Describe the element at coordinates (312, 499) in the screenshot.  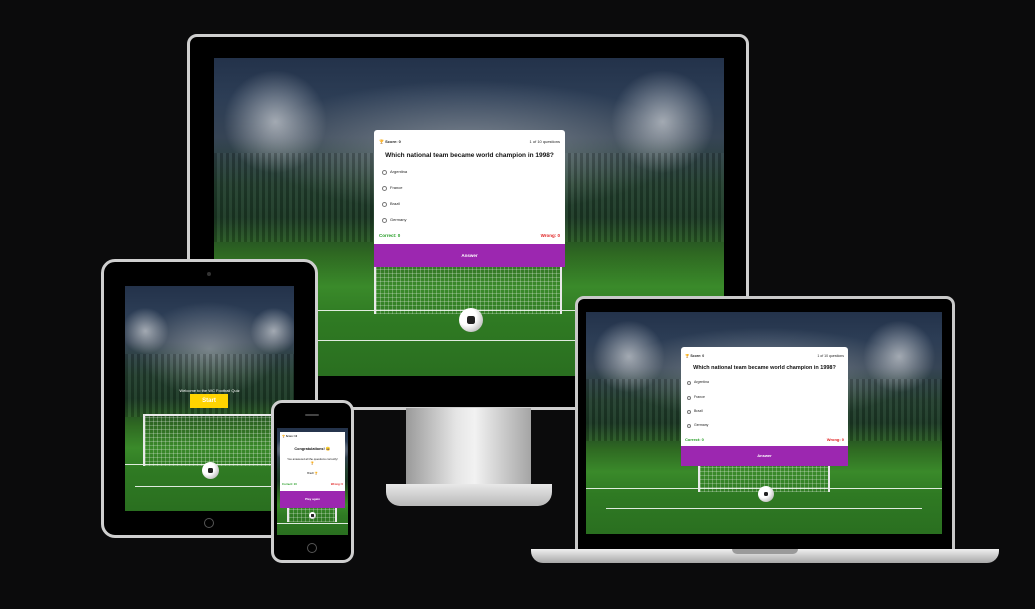
I see `play-again-button: Play again` at that location.